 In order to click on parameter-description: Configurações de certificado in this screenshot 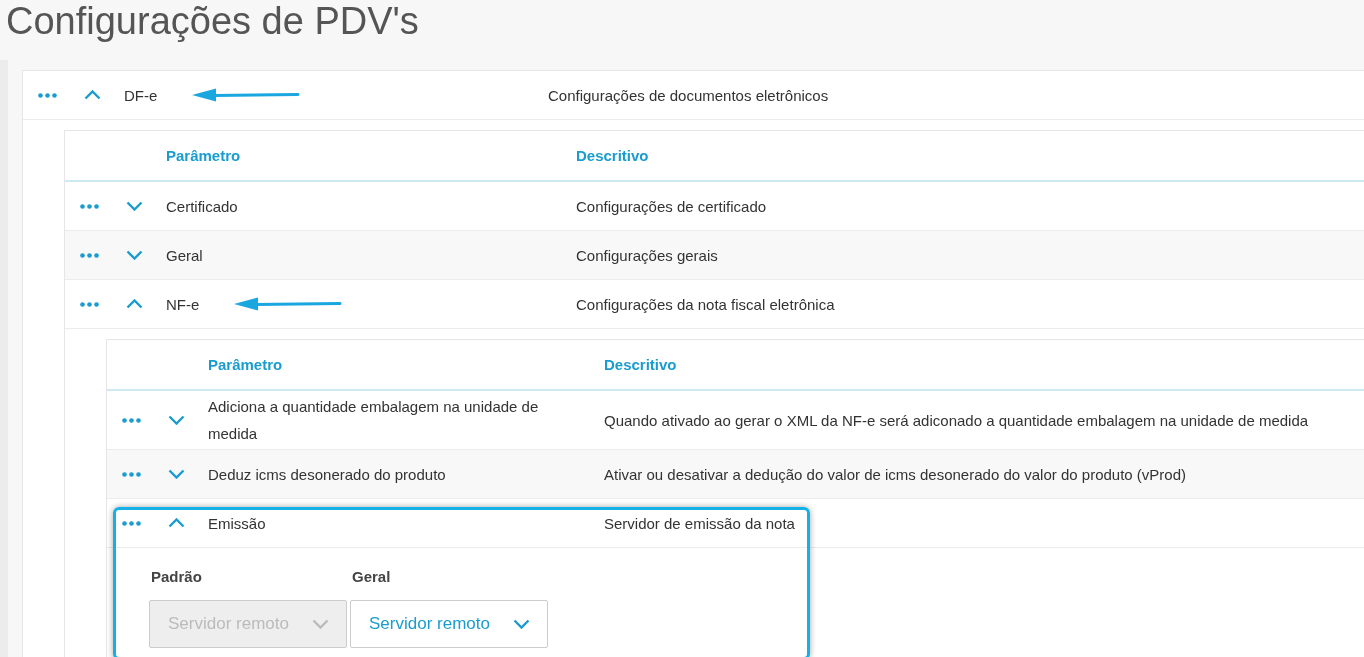, I will do `click(672, 206)`.